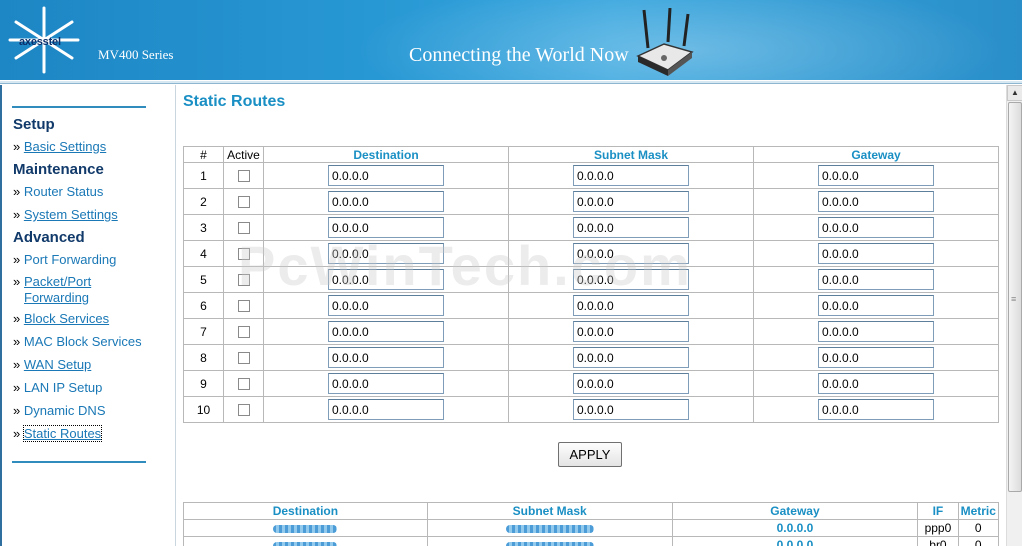  What do you see at coordinates (68, 290) in the screenshot?
I see `sidebar-item-packet-port-forwarding: » Packet/Port Forwarding` at bounding box center [68, 290].